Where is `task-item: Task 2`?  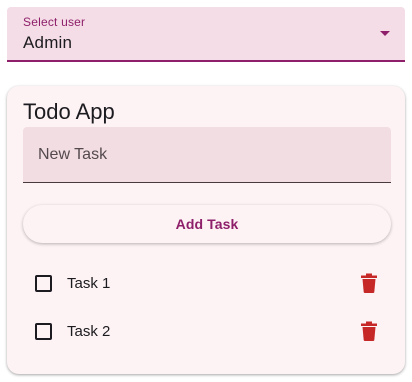 task-item: Task 2 is located at coordinates (207, 331).